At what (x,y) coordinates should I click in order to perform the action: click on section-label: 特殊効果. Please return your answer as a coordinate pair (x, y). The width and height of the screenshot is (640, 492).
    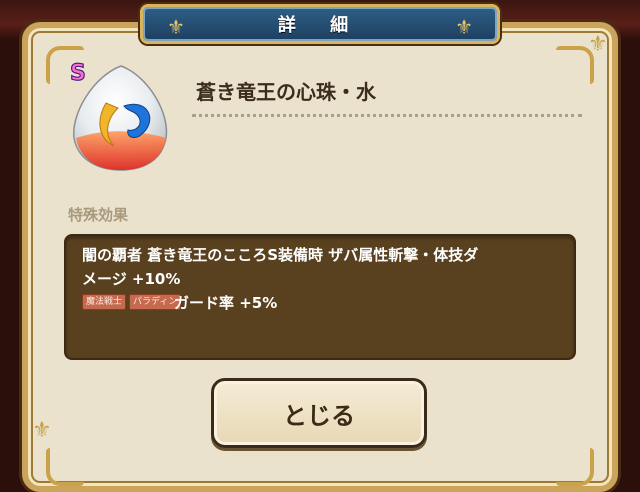
    Looking at the image, I should click on (98, 215).